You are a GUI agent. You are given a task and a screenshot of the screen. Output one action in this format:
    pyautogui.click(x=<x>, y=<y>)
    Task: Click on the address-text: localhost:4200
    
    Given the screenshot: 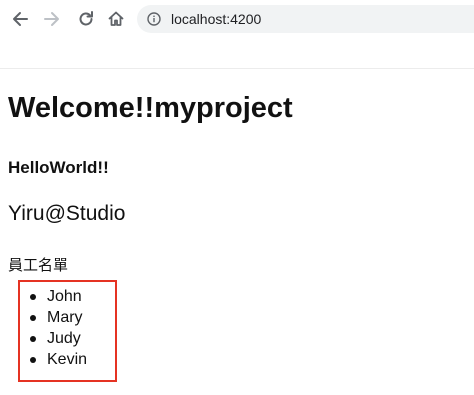 What is the action you would take?
    pyautogui.click(x=216, y=19)
    